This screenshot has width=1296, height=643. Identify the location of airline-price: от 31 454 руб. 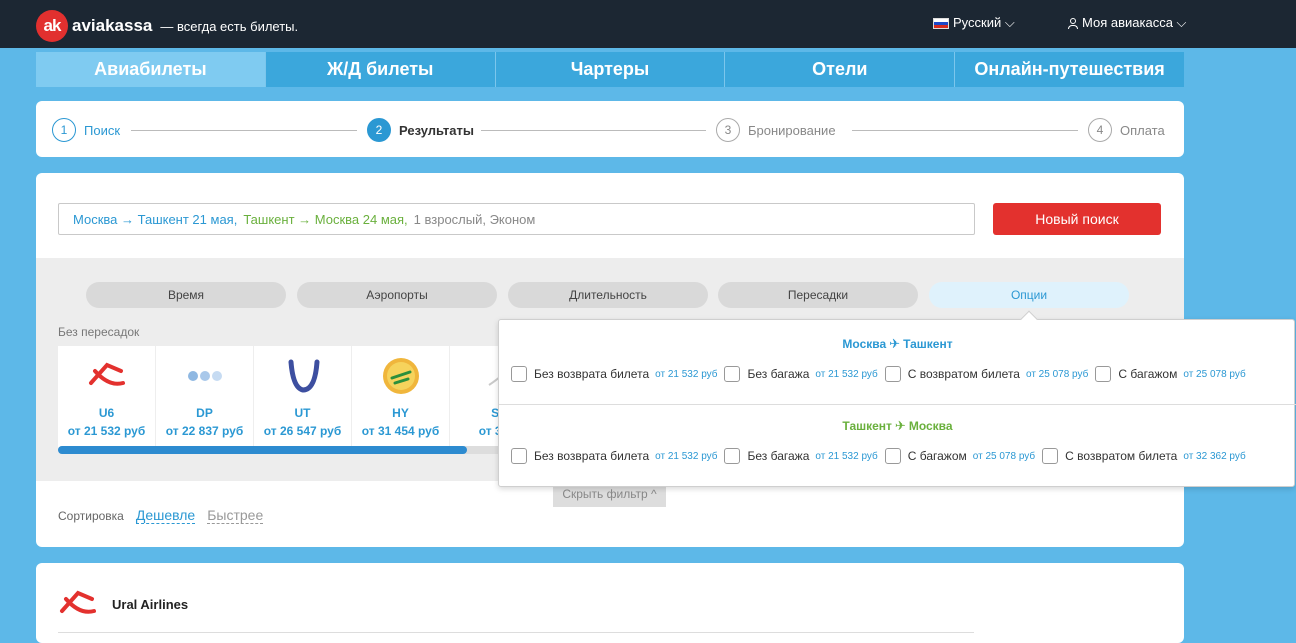
(400, 431).